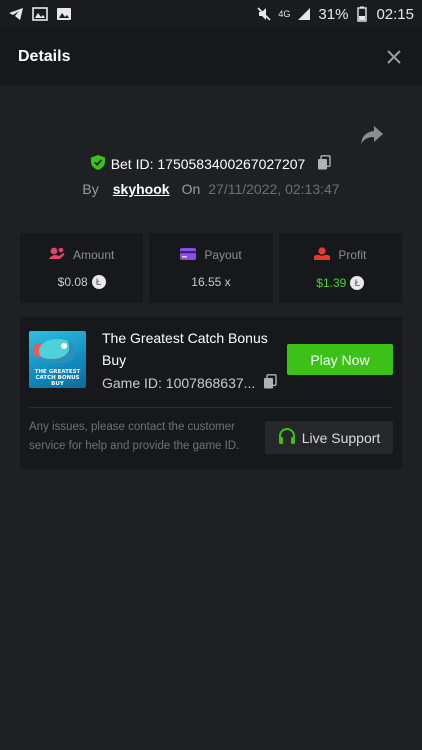  What do you see at coordinates (64, 14) in the screenshot?
I see `image-icon` at bounding box center [64, 14].